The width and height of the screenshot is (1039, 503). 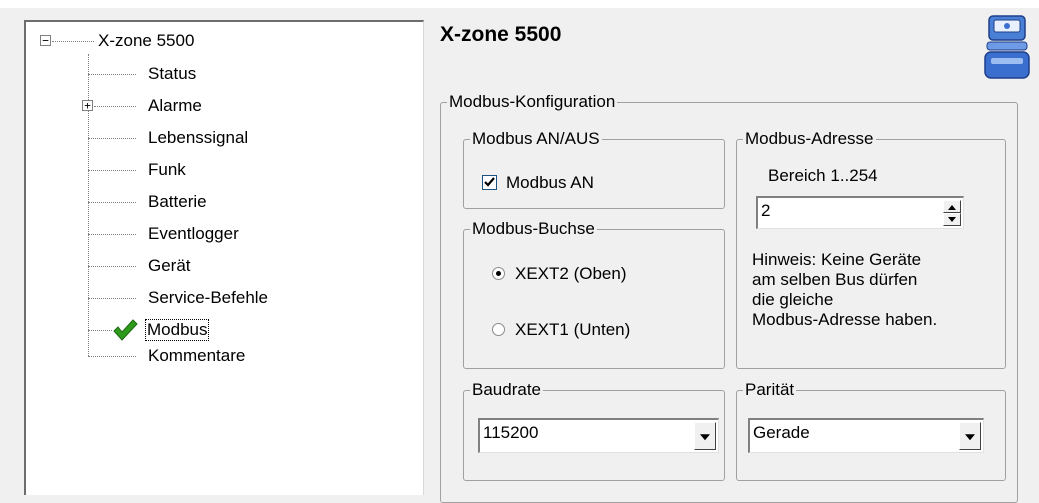 What do you see at coordinates (506, 389) in the screenshot?
I see `baudrate-legend: Baudrate` at bounding box center [506, 389].